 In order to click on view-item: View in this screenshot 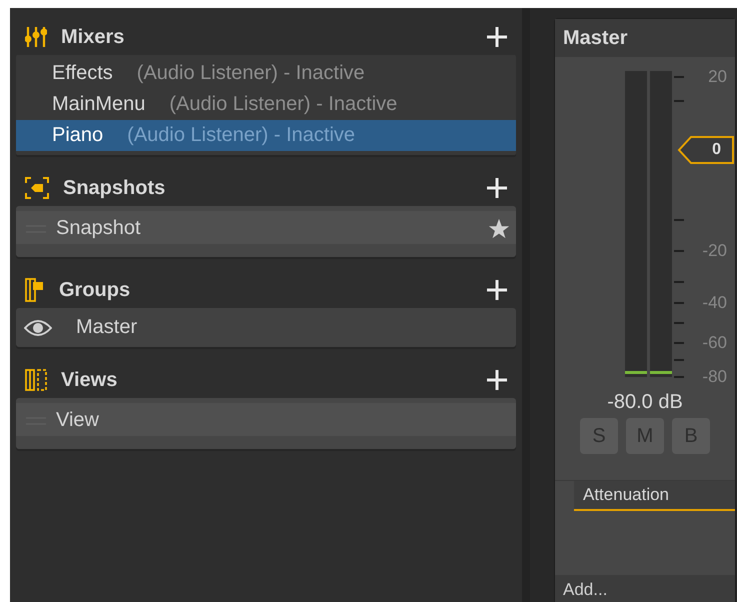, I will do `click(266, 423)`.